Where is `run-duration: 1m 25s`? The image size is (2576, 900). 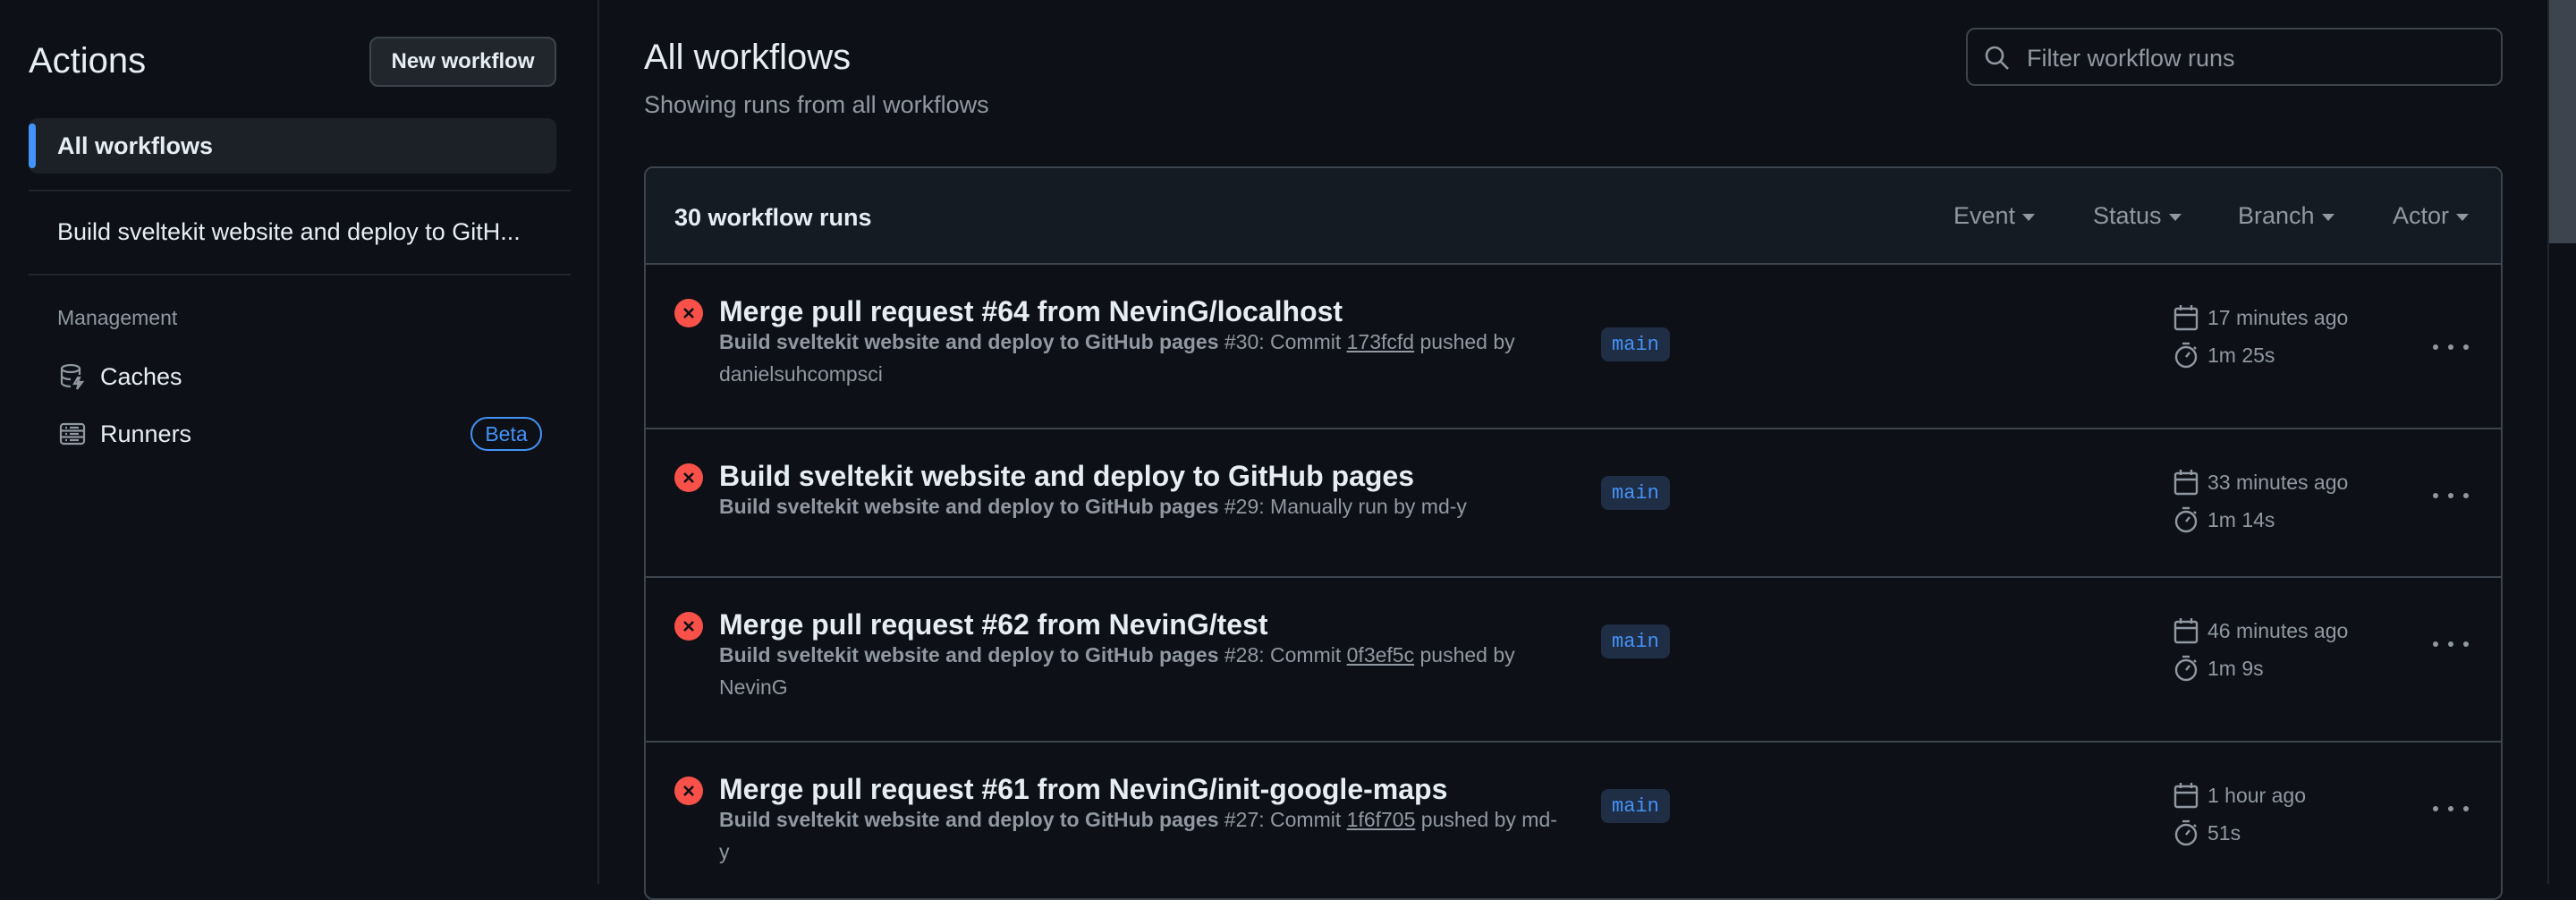 run-duration: 1m 25s is located at coordinates (2224, 355).